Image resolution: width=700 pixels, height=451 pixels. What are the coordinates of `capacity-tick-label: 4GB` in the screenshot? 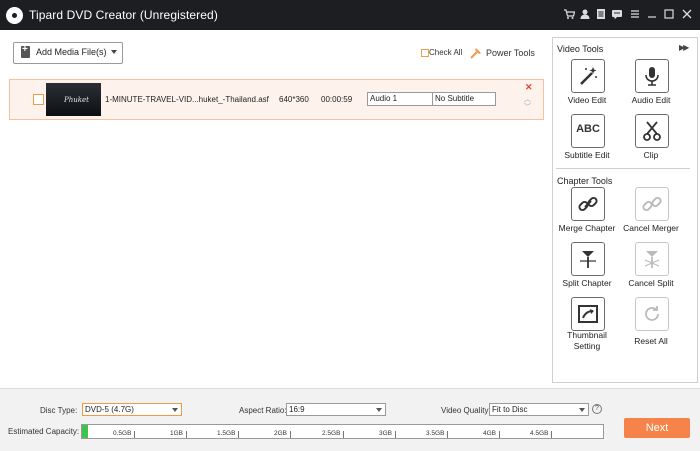 It's located at (490, 433).